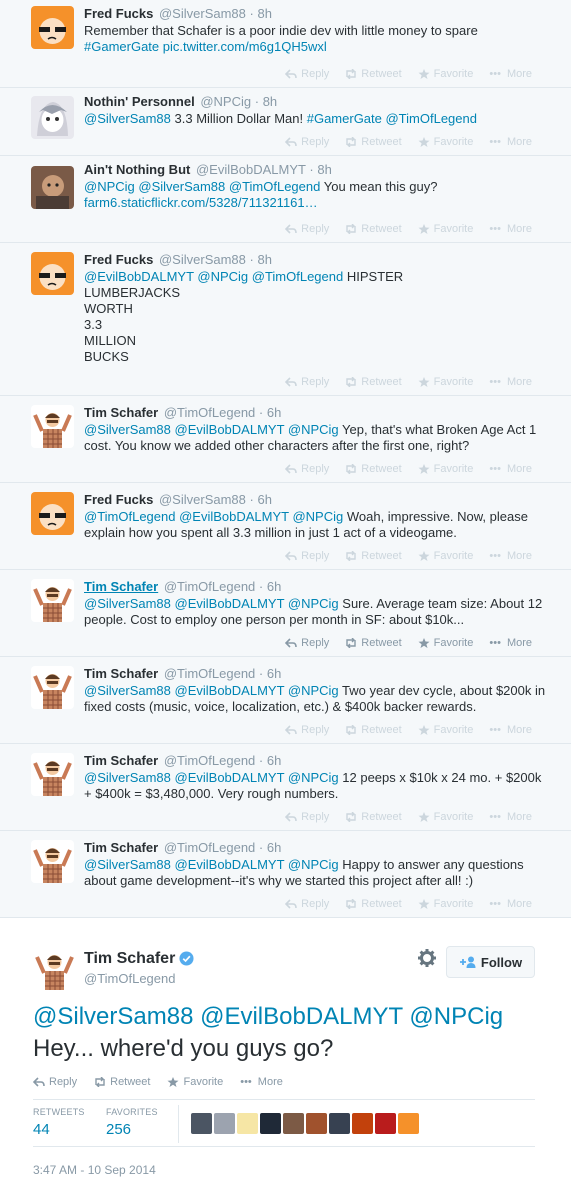 Image resolution: width=571 pixels, height=1200 pixels. Describe the element at coordinates (139, 101) in the screenshot. I see `author-name: Nothin' Personnel` at that location.